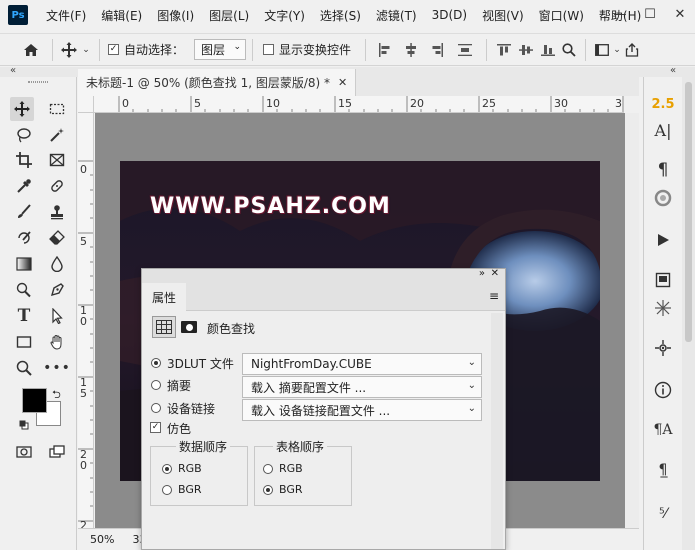 The image size is (695, 550). I want to click on data-order-rgb-radio, so click(167, 469).